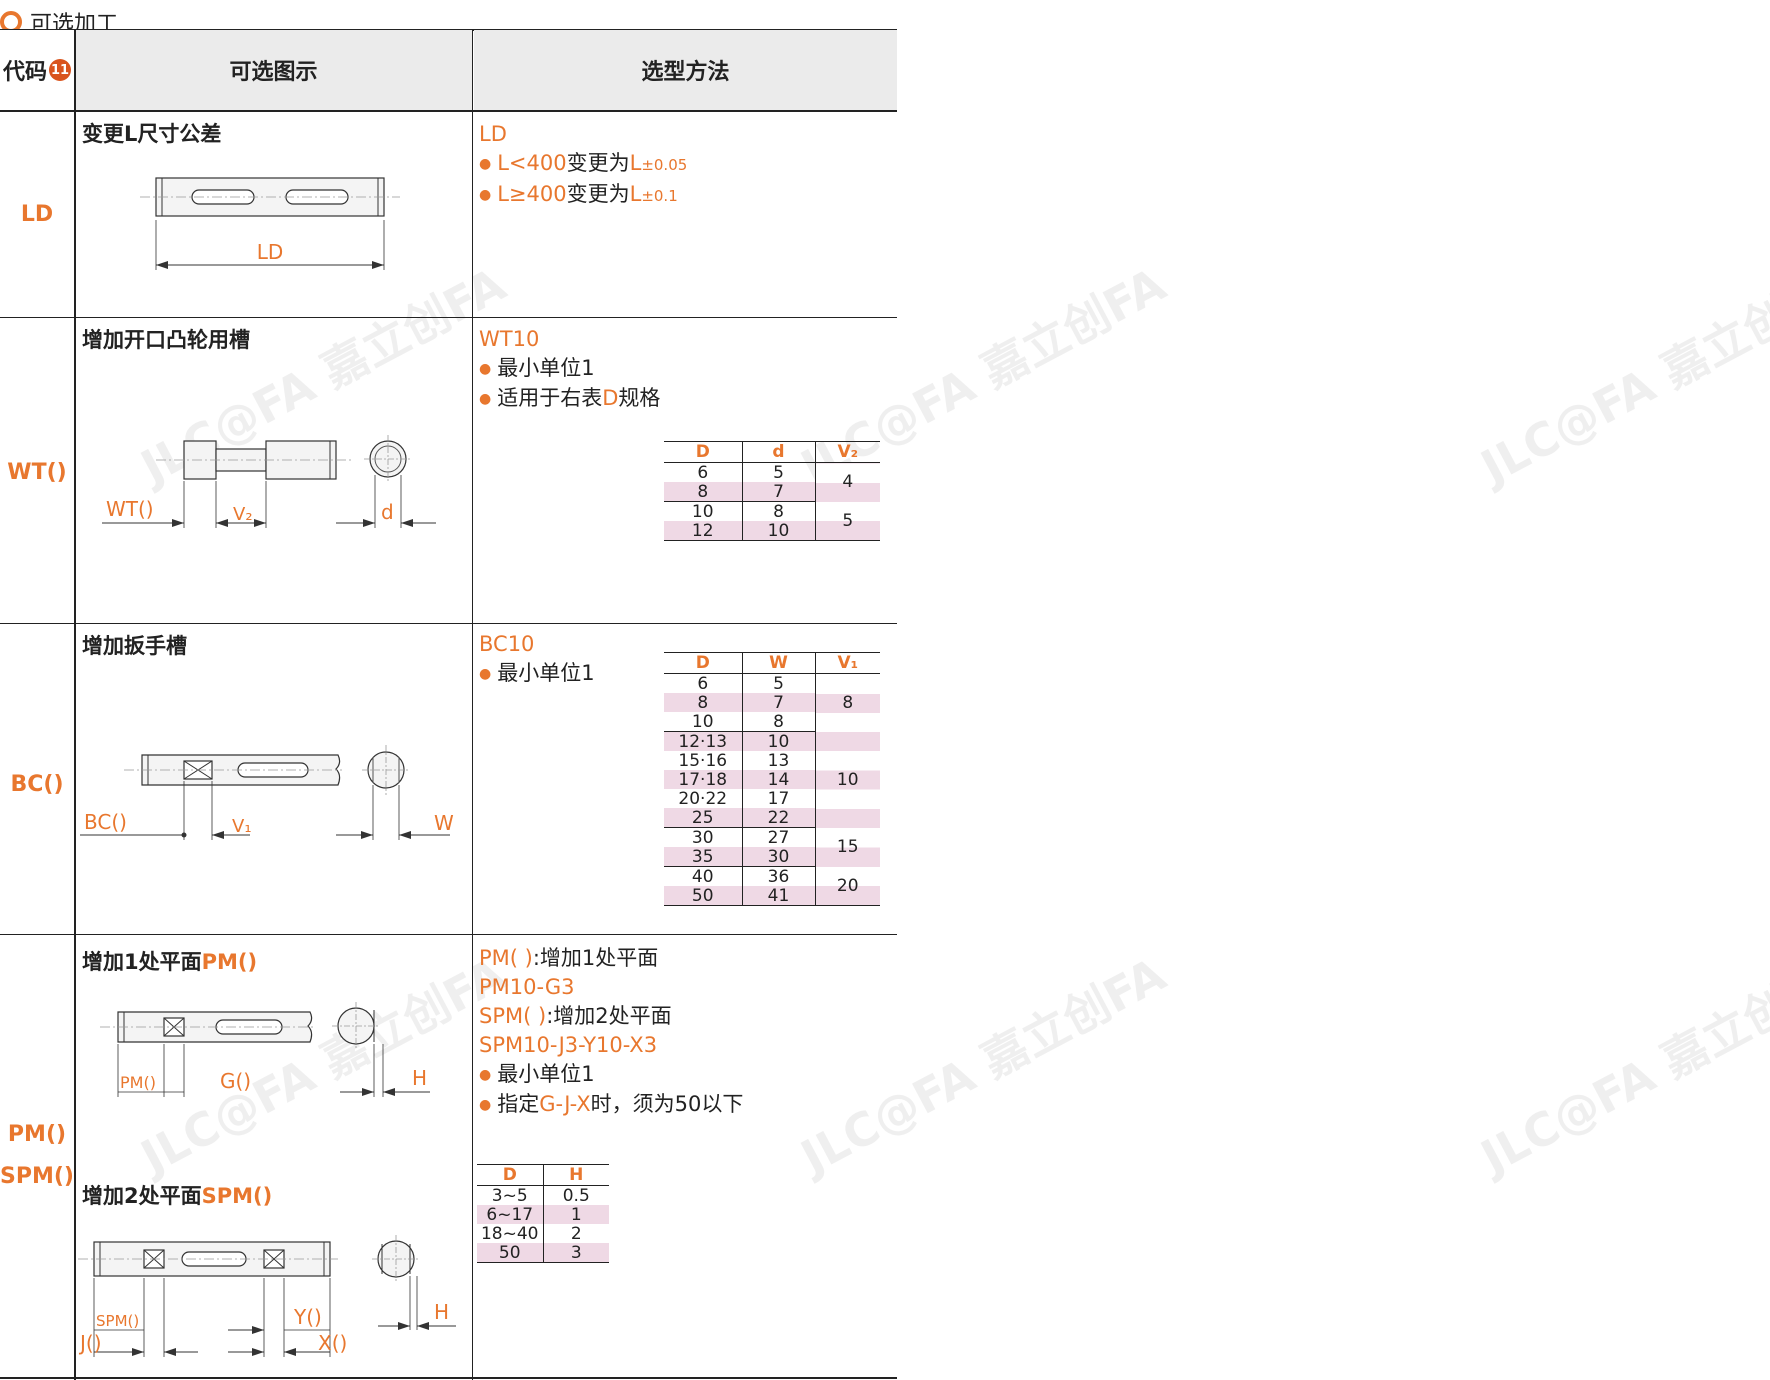 This screenshot has width=1770, height=1380. Describe the element at coordinates (702, 876) in the screenshot. I see `table-cell: 40` at that location.